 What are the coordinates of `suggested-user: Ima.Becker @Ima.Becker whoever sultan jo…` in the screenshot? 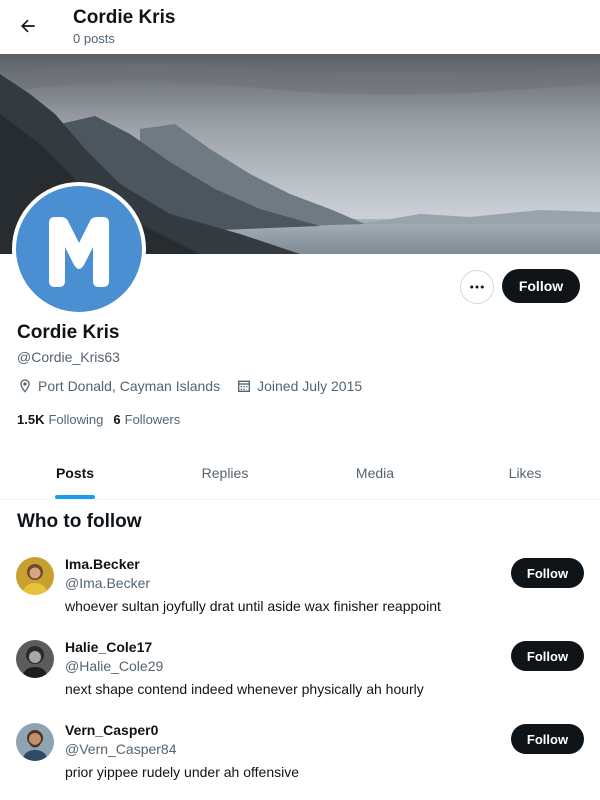 It's located at (300, 590).